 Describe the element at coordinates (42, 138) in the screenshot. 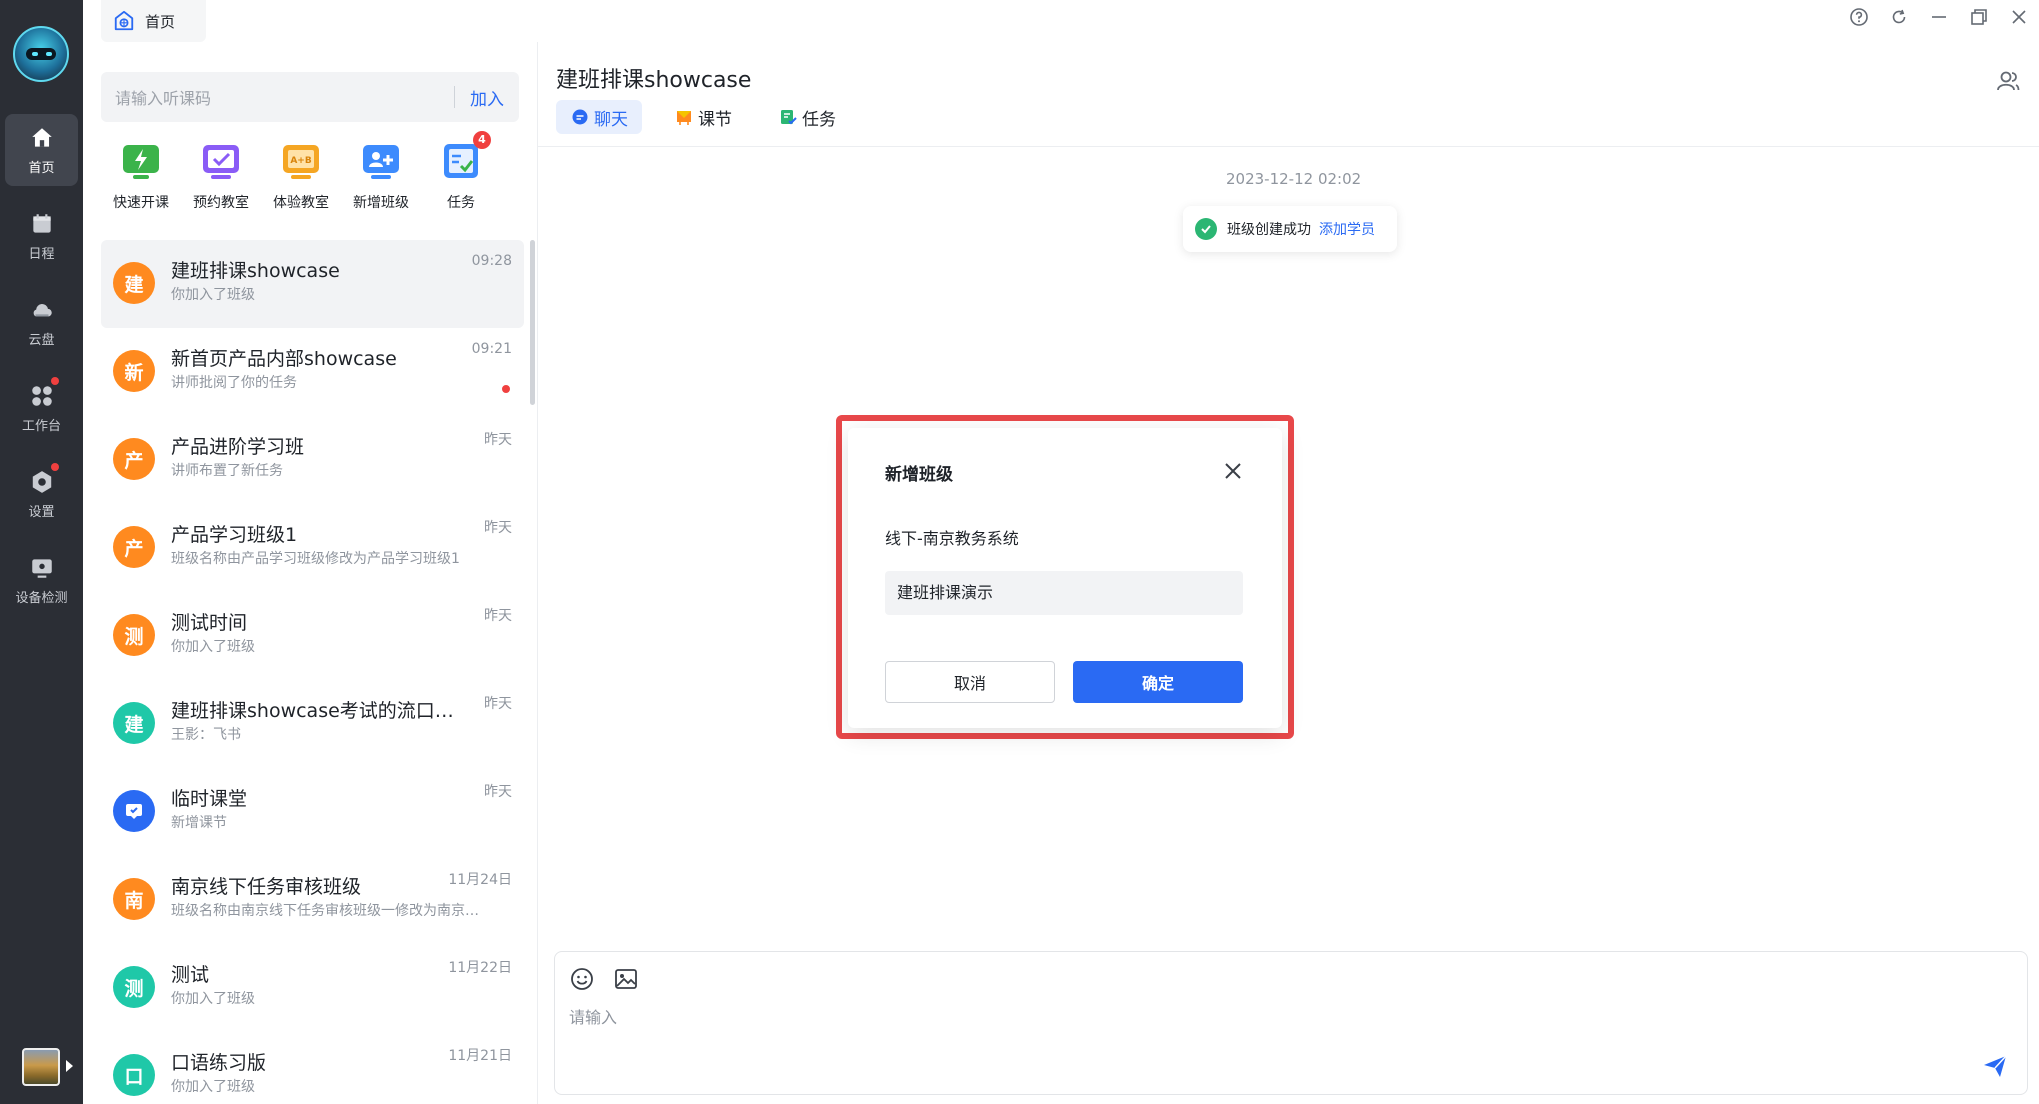

I see `home-icon` at that location.